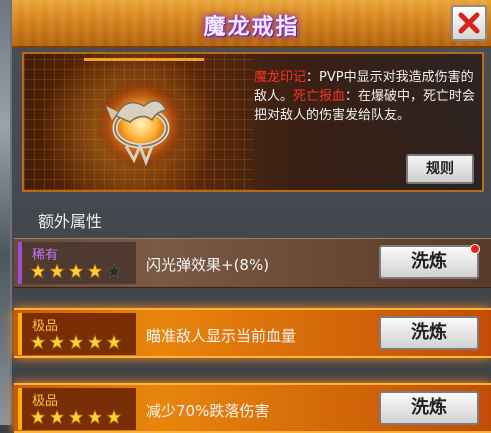  I want to click on close-button, so click(469, 23).